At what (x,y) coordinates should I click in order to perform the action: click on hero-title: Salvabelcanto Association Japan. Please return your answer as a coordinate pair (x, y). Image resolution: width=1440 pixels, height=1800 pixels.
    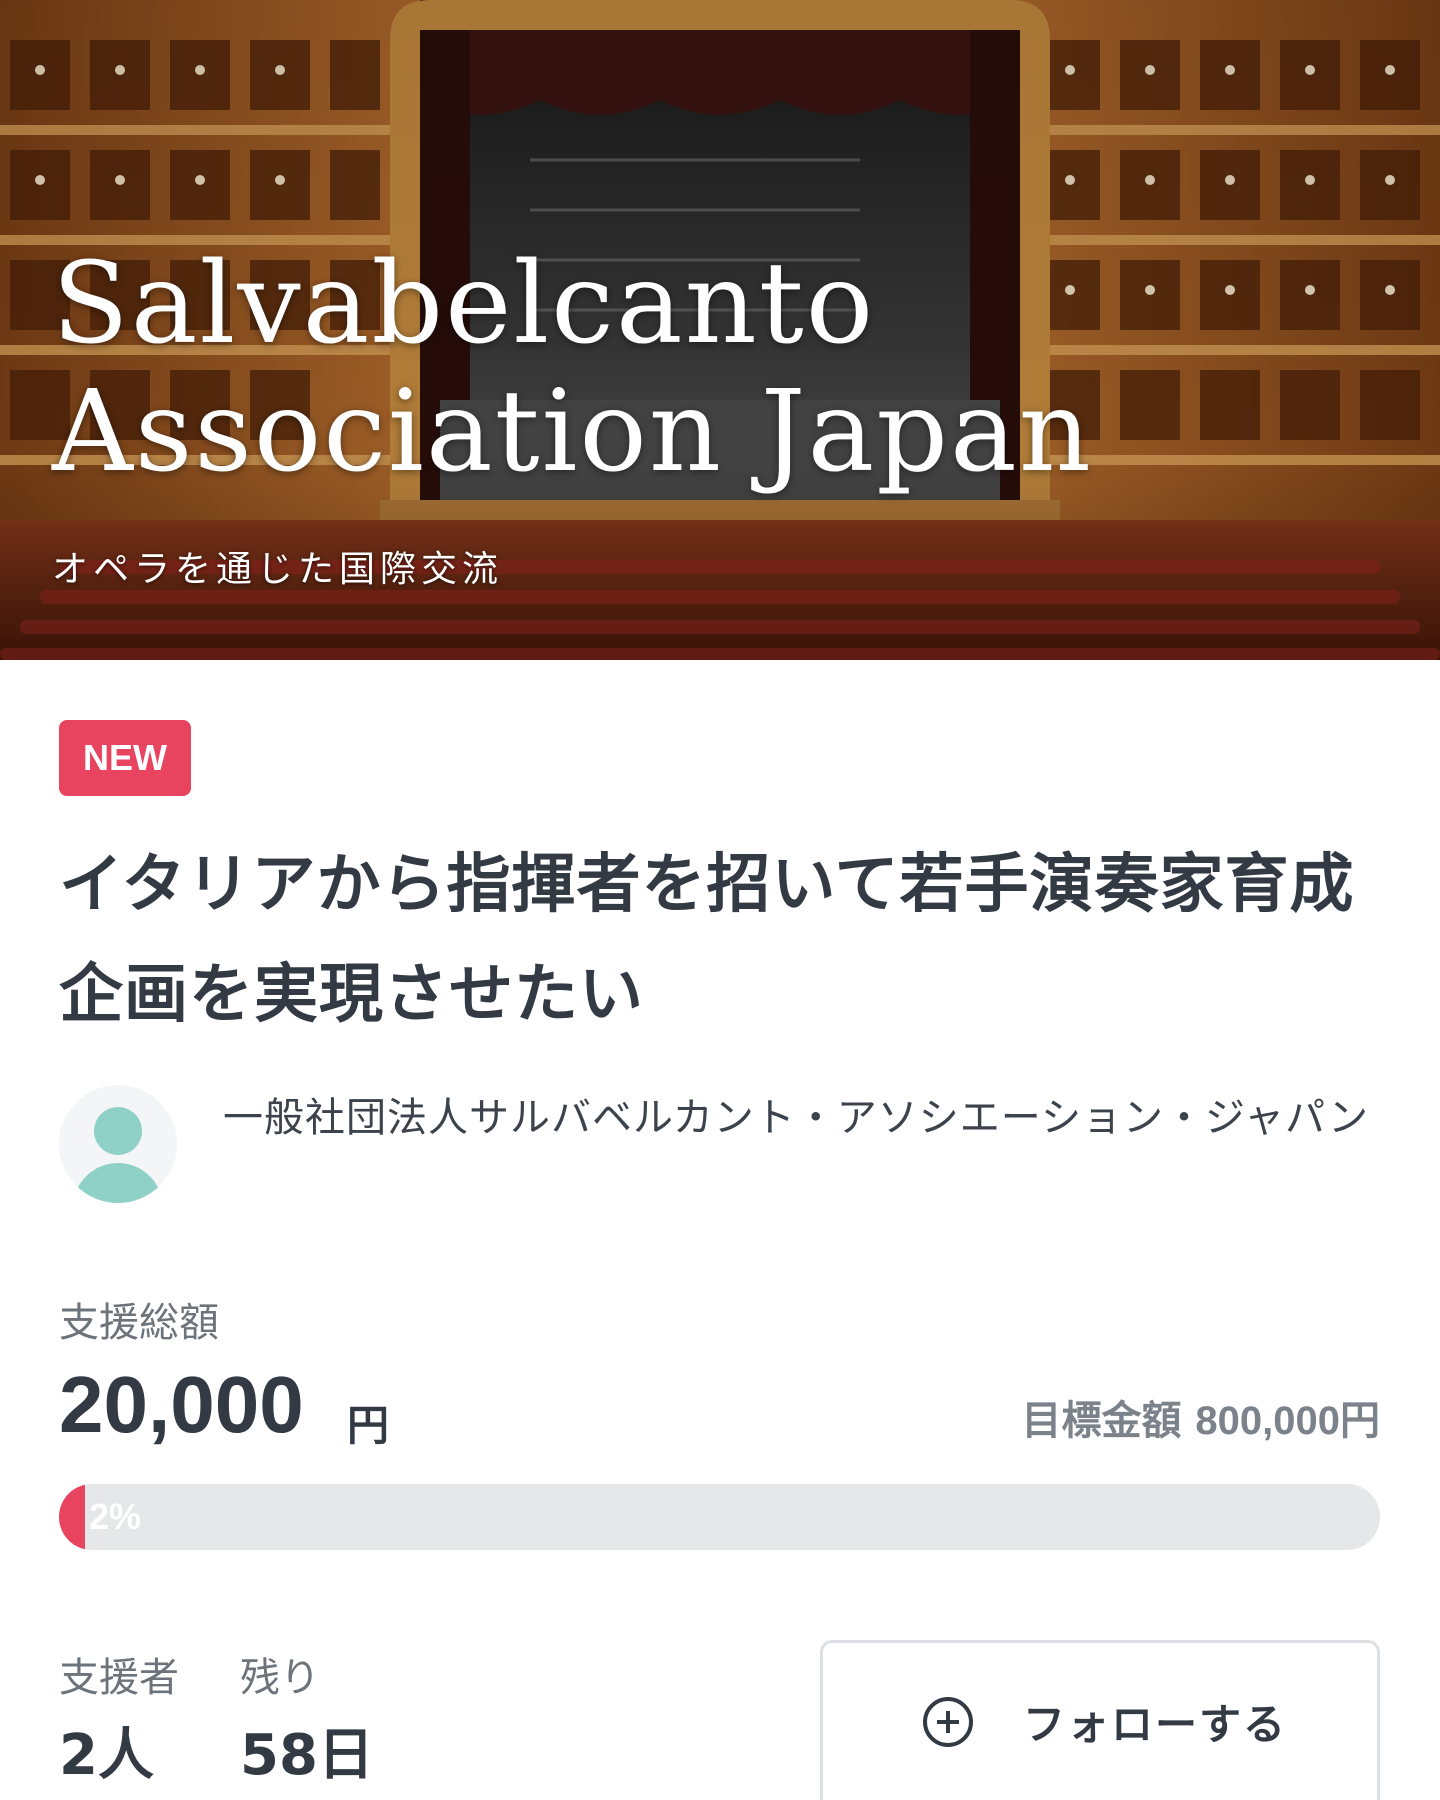
    Looking at the image, I should click on (572, 368).